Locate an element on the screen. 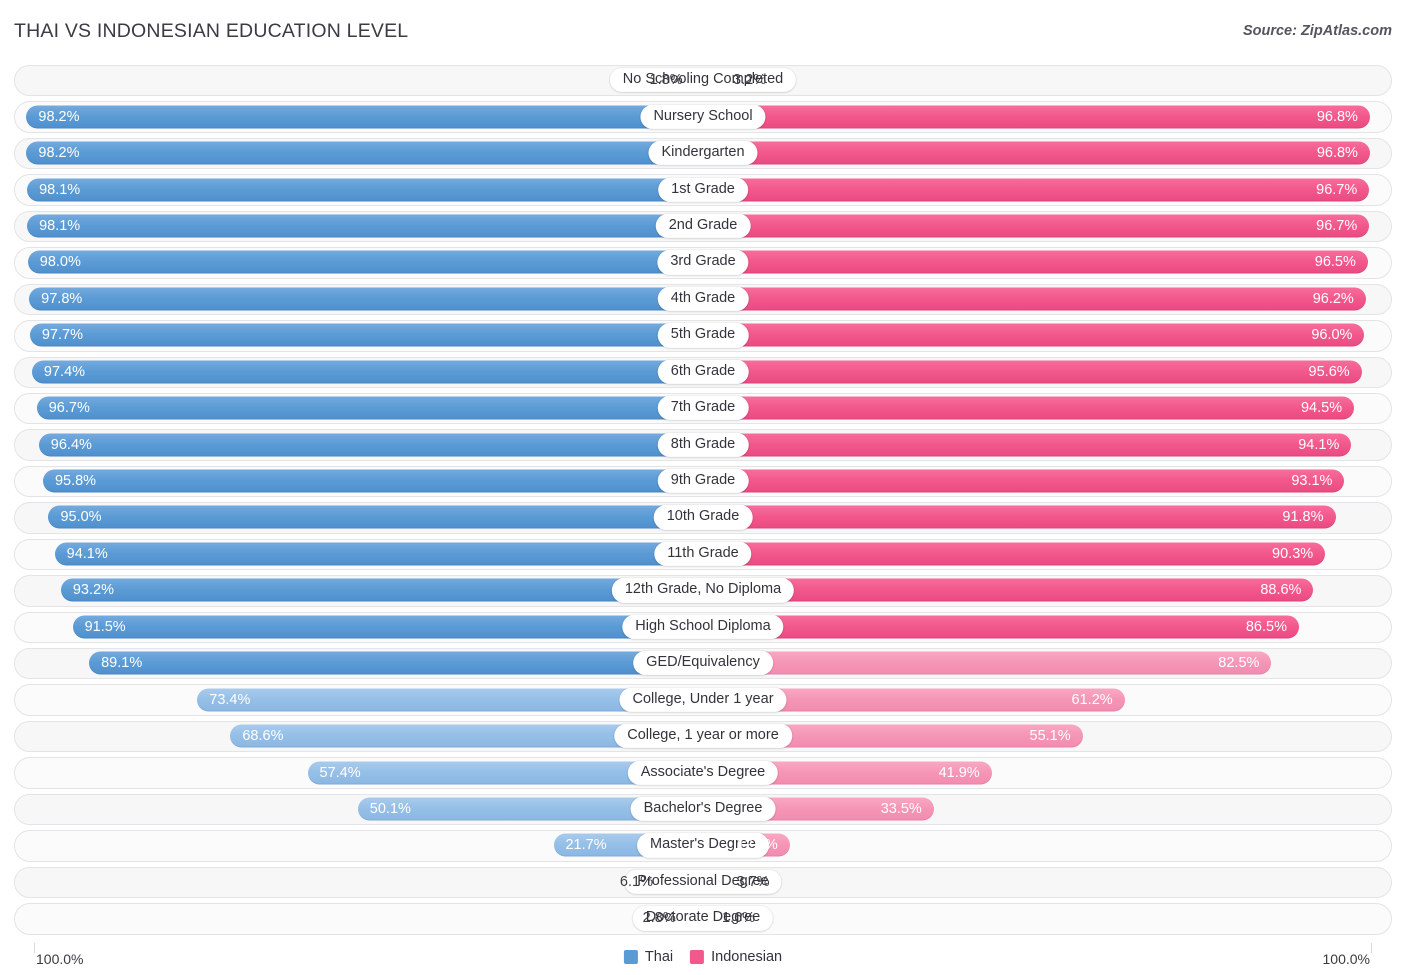 This screenshot has height=975, width=1406. chart-row: 98.2% 96.8% Nursery School is located at coordinates (703, 116).